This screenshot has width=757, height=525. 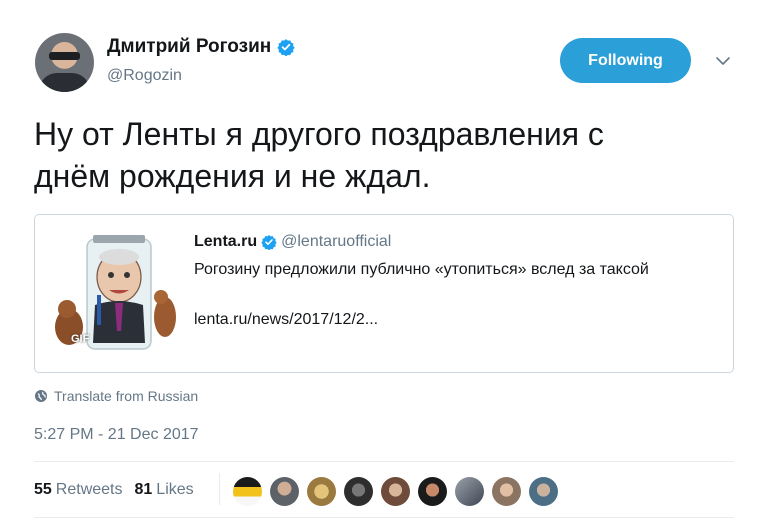 I want to click on stats-separator, so click(x=219, y=489).